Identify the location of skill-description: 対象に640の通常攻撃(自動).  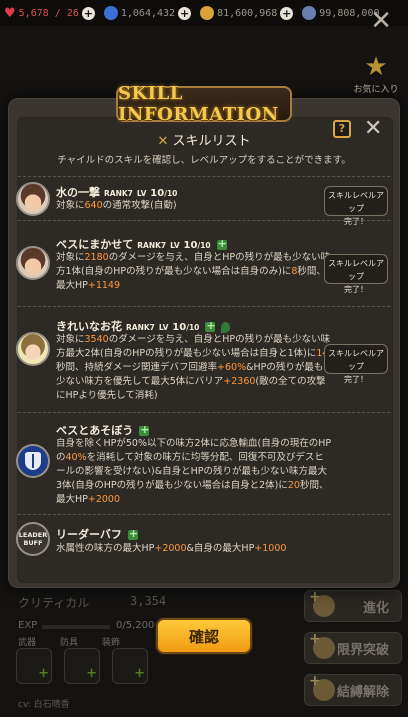
(194, 206).